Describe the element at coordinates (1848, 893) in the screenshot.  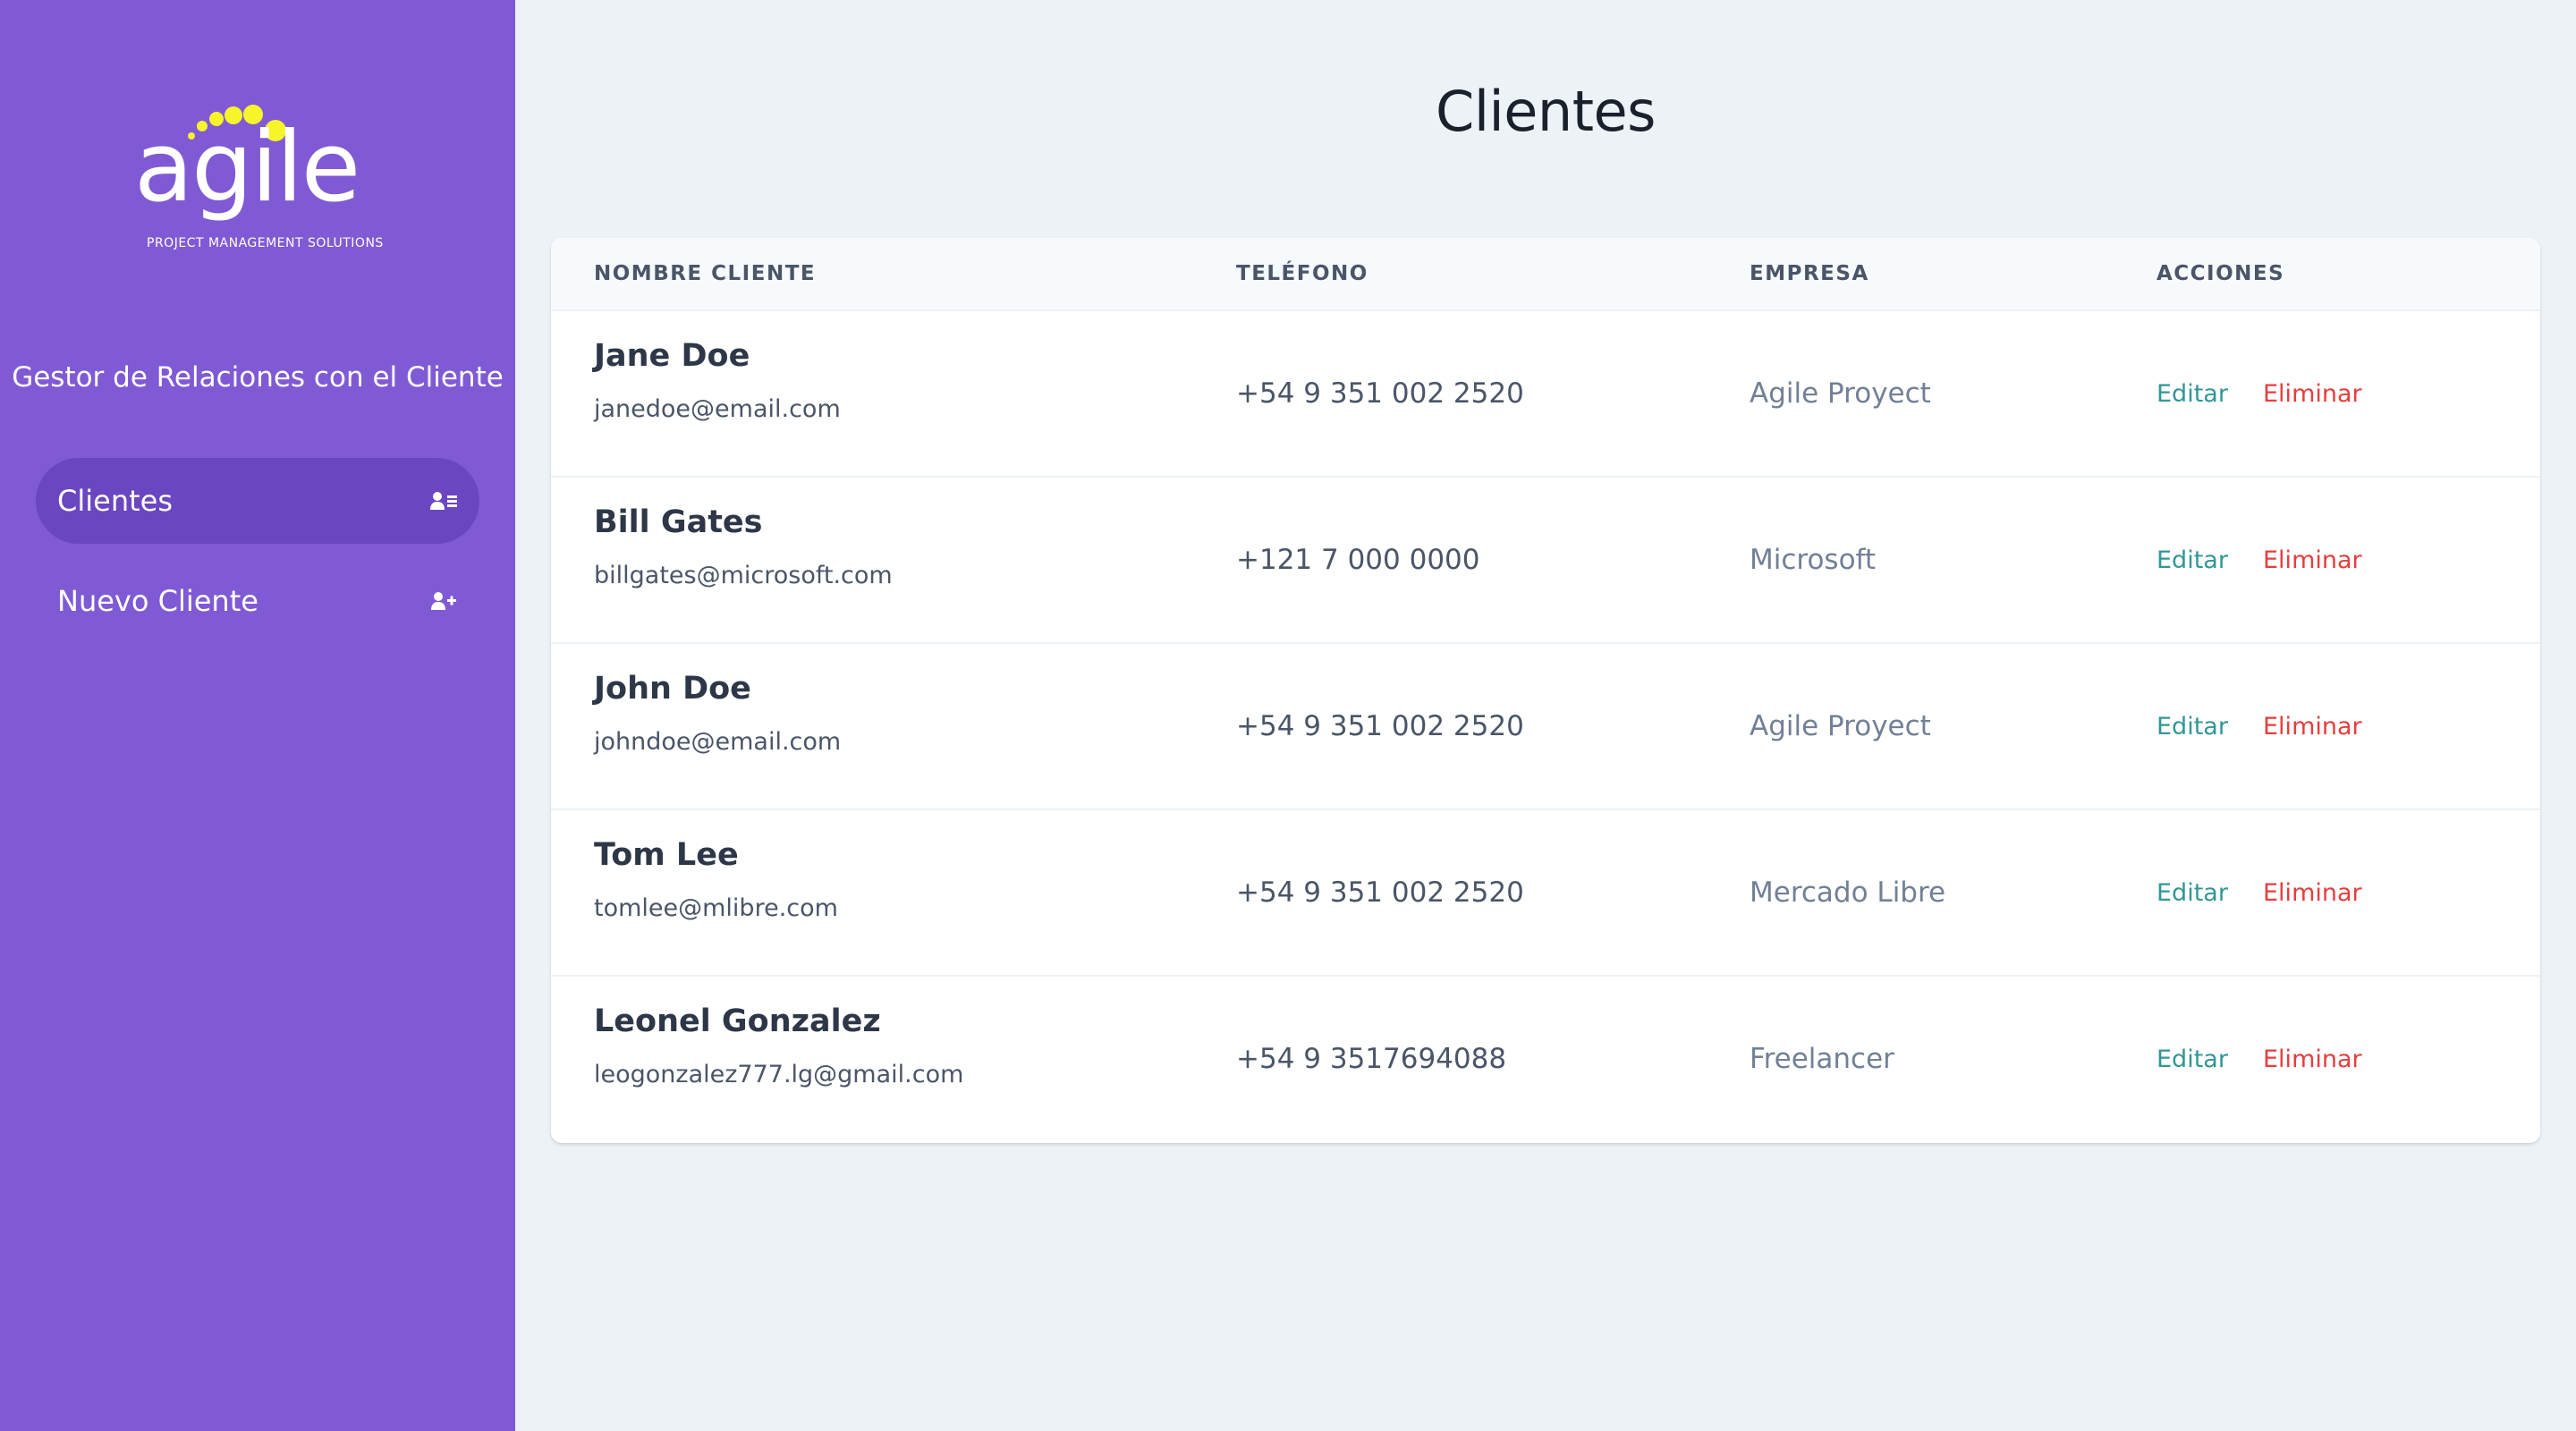
I see `client-company: Mercado Libre` at that location.